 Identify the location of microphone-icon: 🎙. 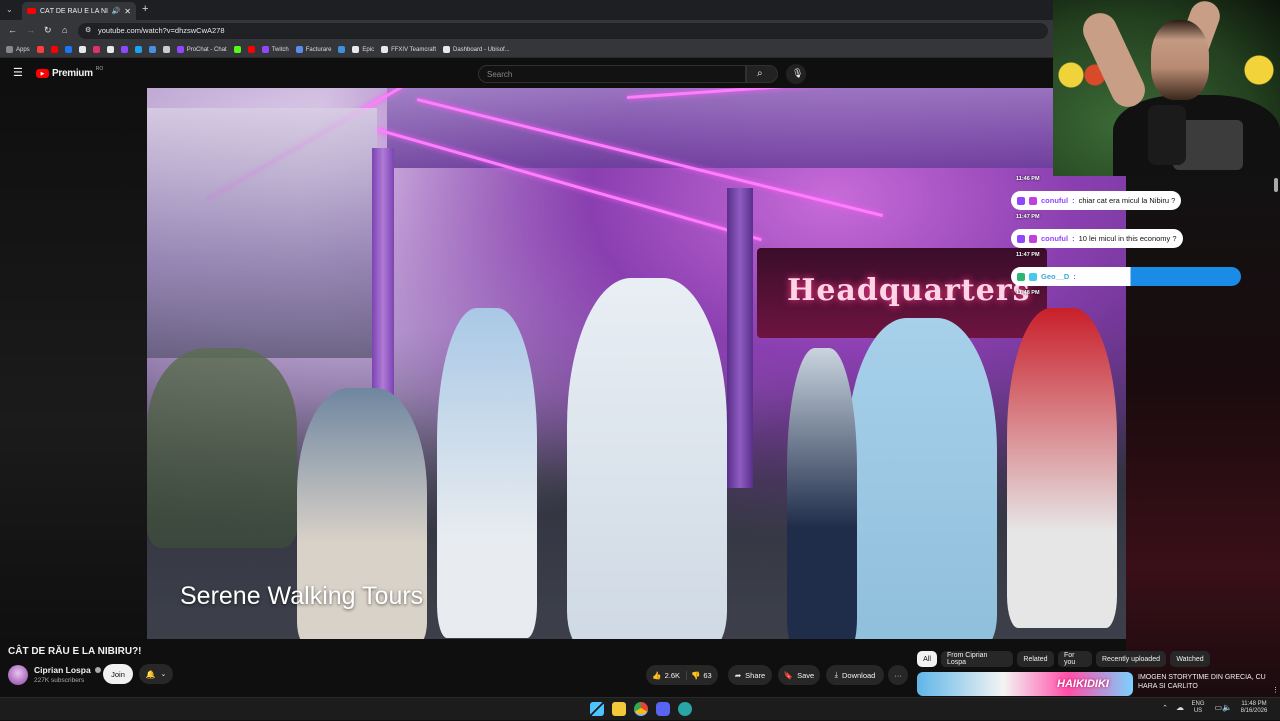
(798, 73).